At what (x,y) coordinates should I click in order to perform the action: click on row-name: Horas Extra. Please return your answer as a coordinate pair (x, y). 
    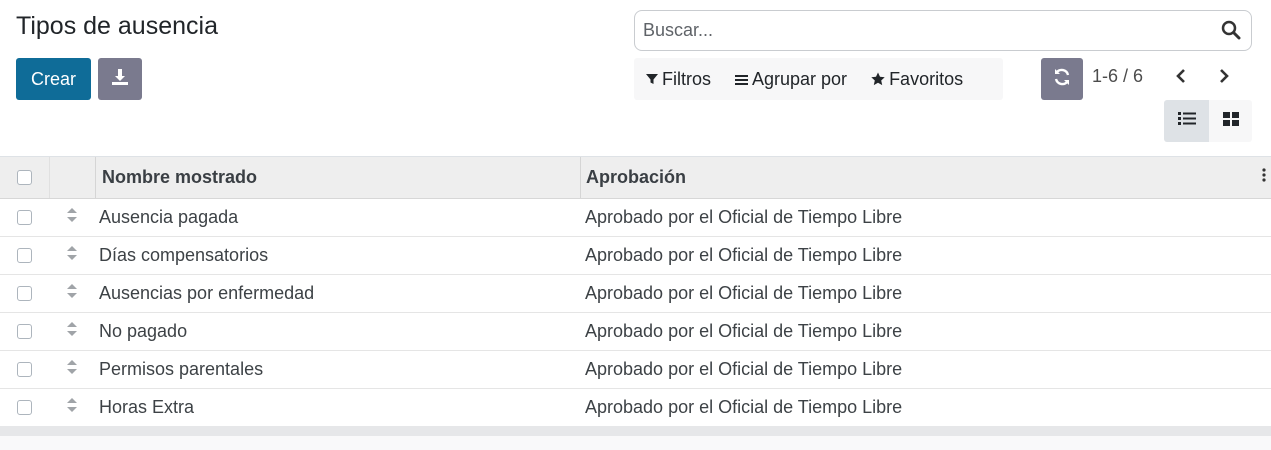
    Looking at the image, I should click on (147, 407).